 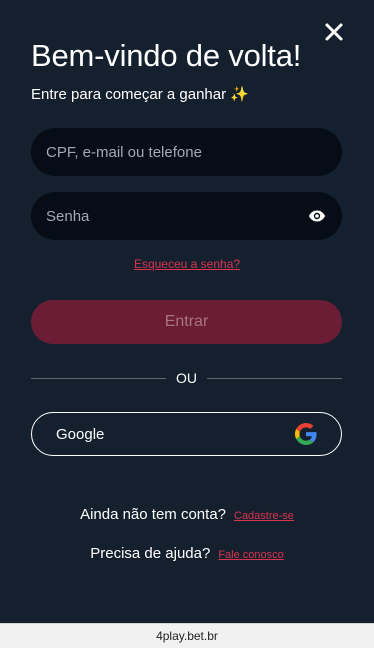 What do you see at coordinates (153, 514) in the screenshot?
I see `signup-question: Ainda não tem conta?` at bounding box center [153, 514].